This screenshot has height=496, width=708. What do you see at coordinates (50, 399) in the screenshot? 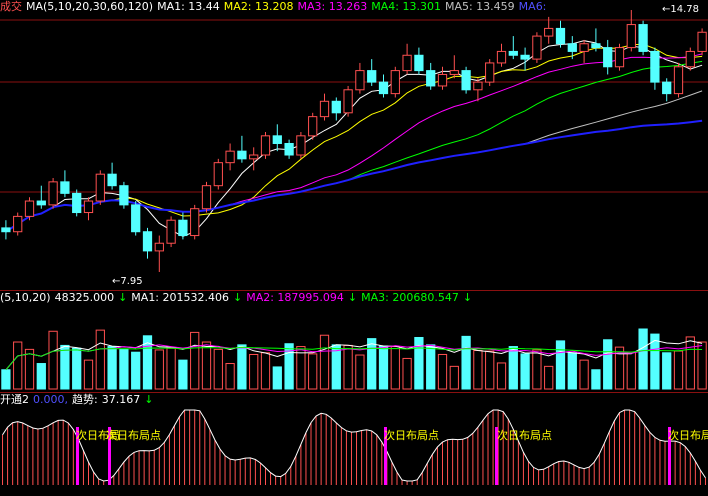
I see `indicator-value: 0.000,` at bounding box center [50, 399].